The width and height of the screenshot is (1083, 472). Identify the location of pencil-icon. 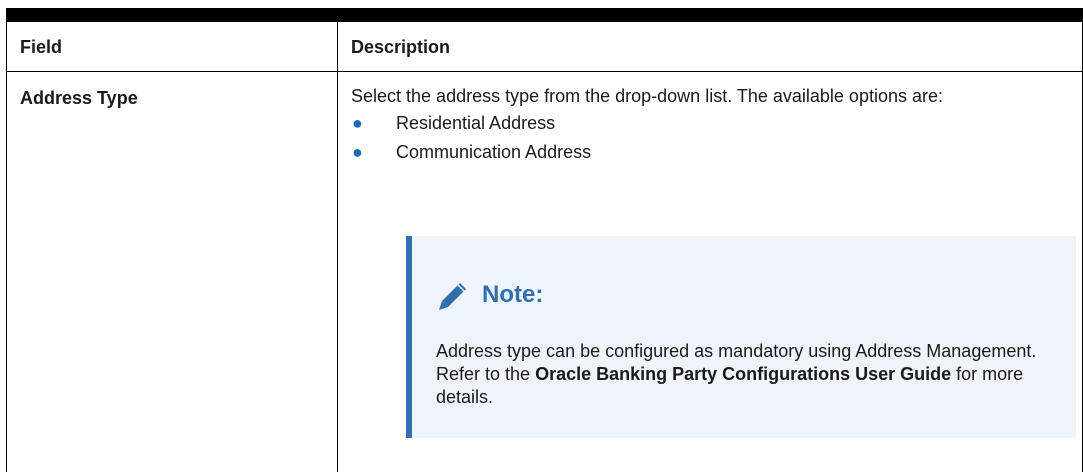
(452, 295).